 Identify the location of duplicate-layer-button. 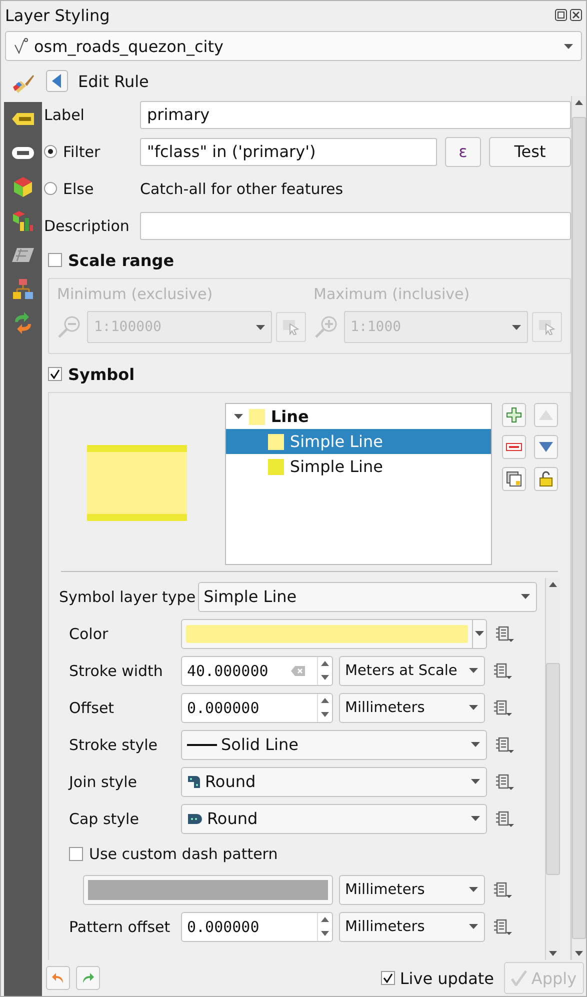
(514, 479).